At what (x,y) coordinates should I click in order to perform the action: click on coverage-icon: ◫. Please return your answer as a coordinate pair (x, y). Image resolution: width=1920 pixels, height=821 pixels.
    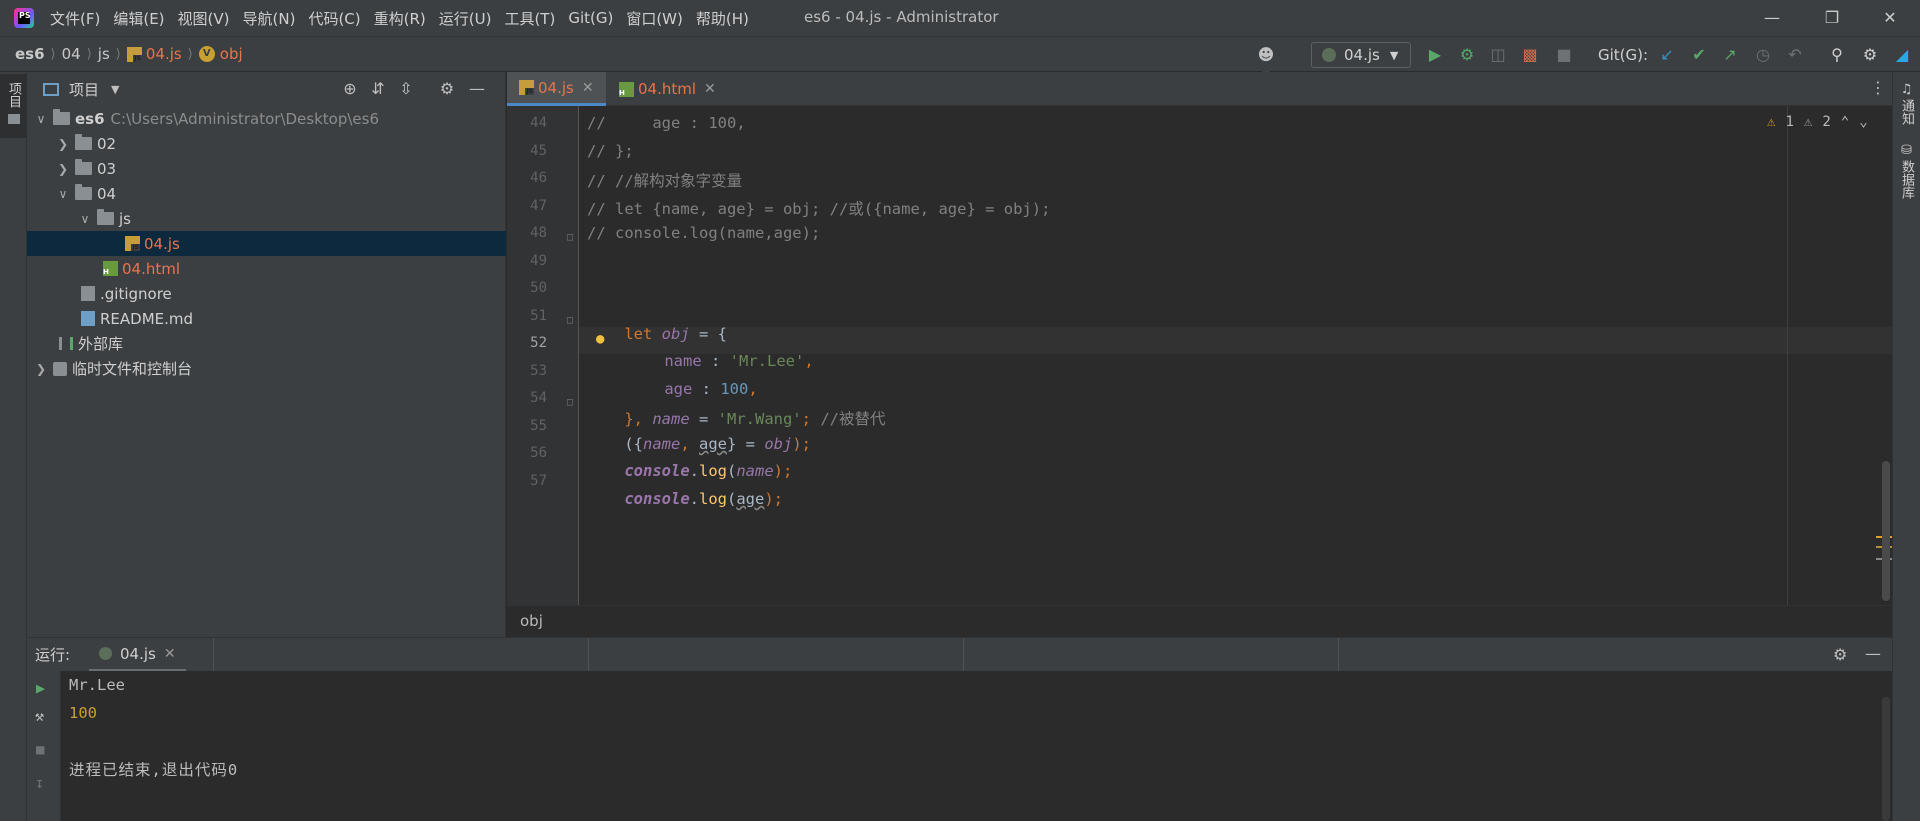
    Looking at the image, I should click on (1498, 55).